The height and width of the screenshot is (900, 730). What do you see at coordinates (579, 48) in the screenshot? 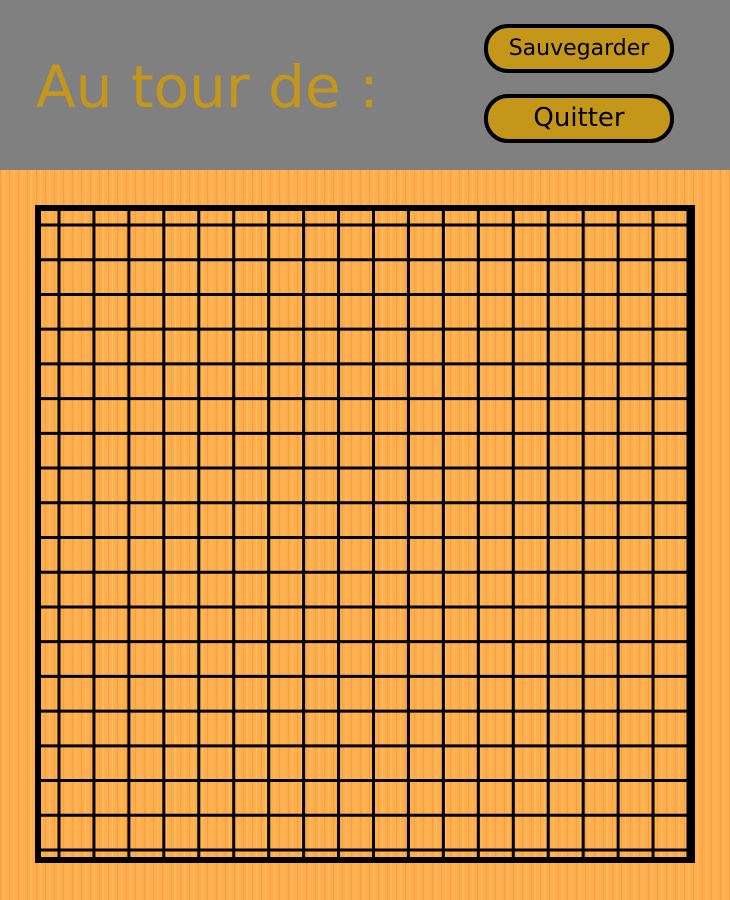
I see `save-button: Sauvegarder` at bounding box center [579, 48].